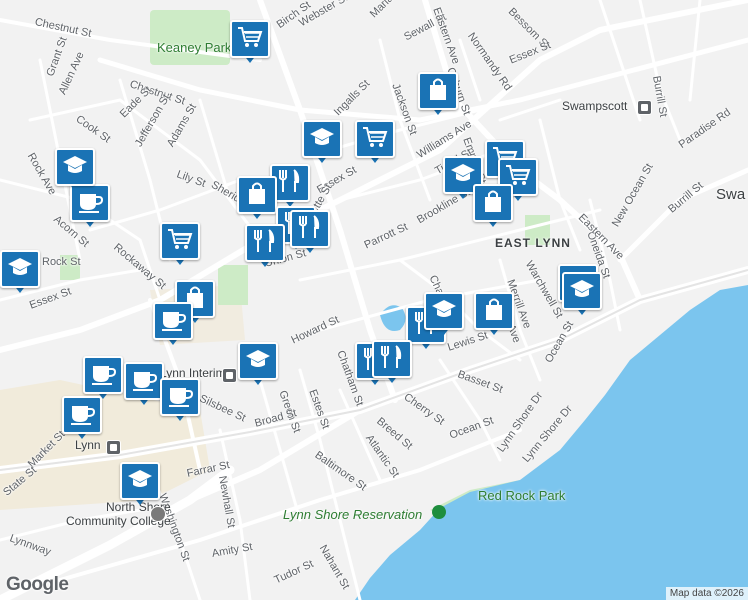 The height and width of the screenshot is (600, 748). I want to click on park-tree-icon, so click(439, 512).